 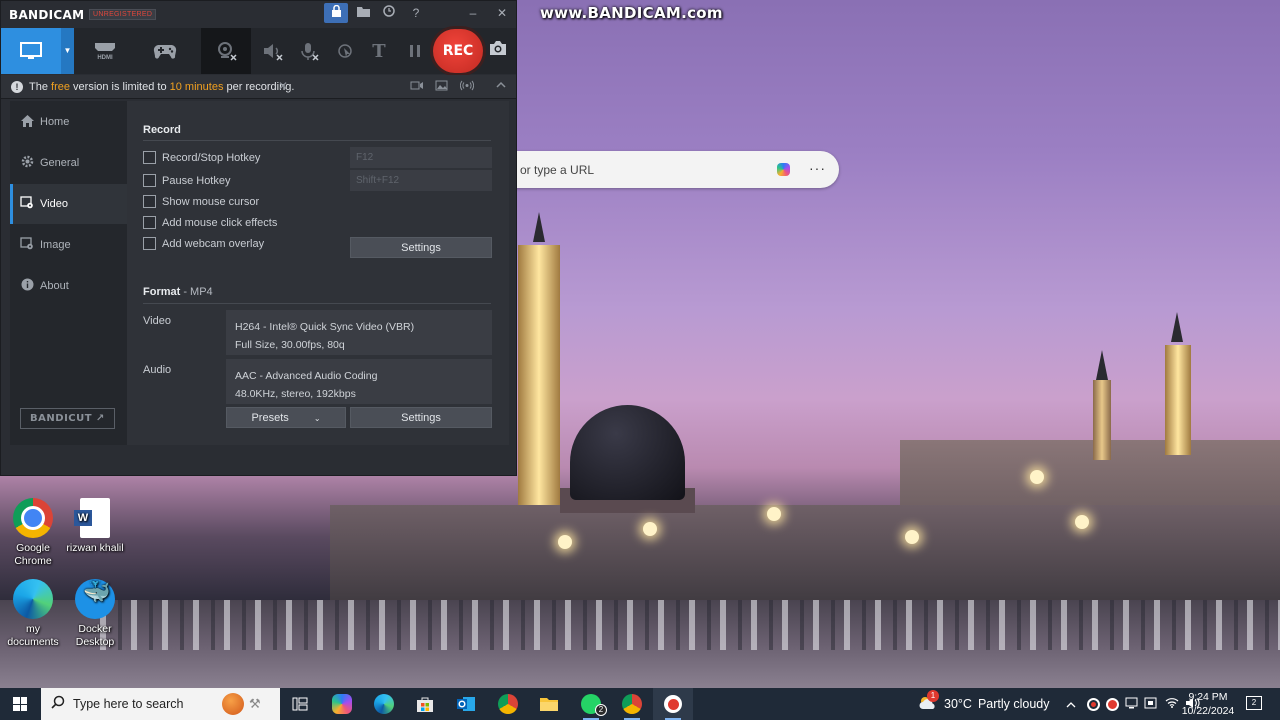 I want to click on checkbox-label: Record/Stop Hotkey, so click(x=211, y=157).